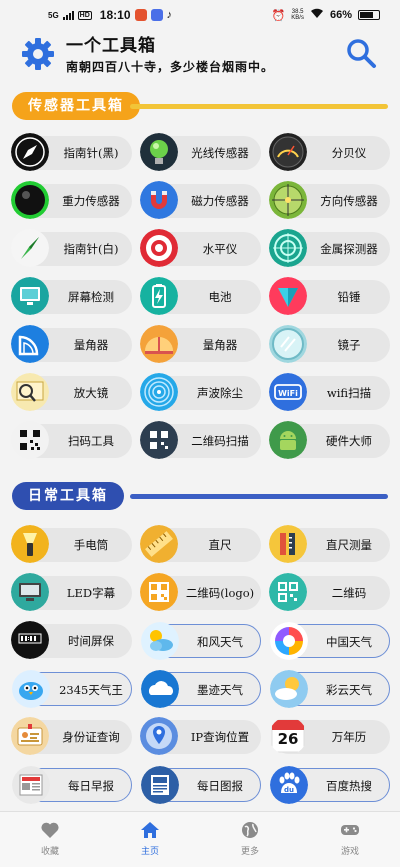 Image resolution: width=400 pixels, height=867 pixels. Describe the element at coordinates (68, 496) in the screenshot. I see `section-title: 日常工具箱` at that location.